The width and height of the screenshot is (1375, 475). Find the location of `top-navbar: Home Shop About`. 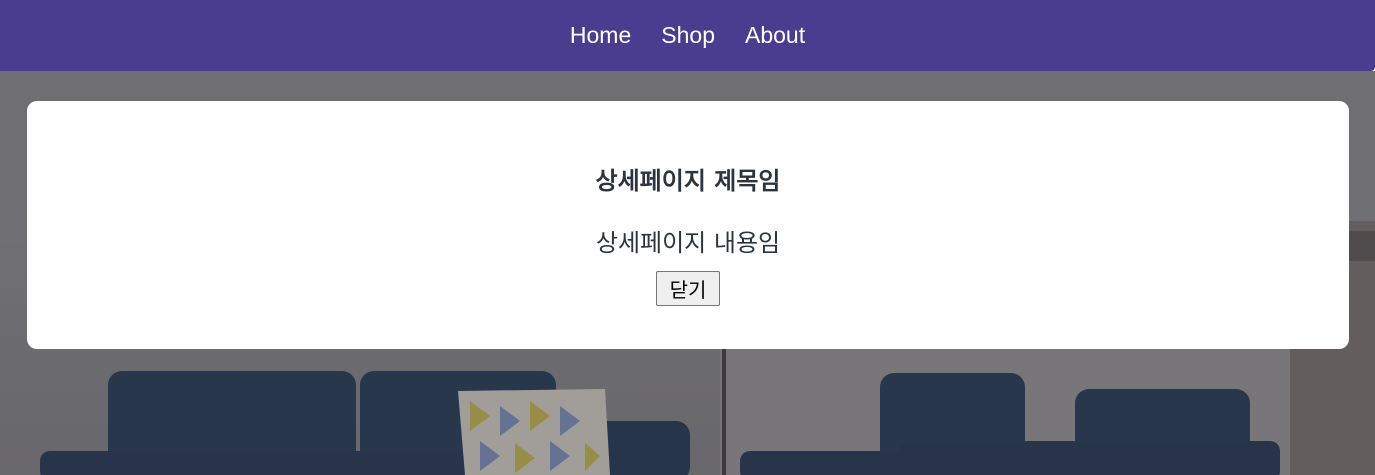

top-navbar: Home Shop About is located at coordinates (687, 35).